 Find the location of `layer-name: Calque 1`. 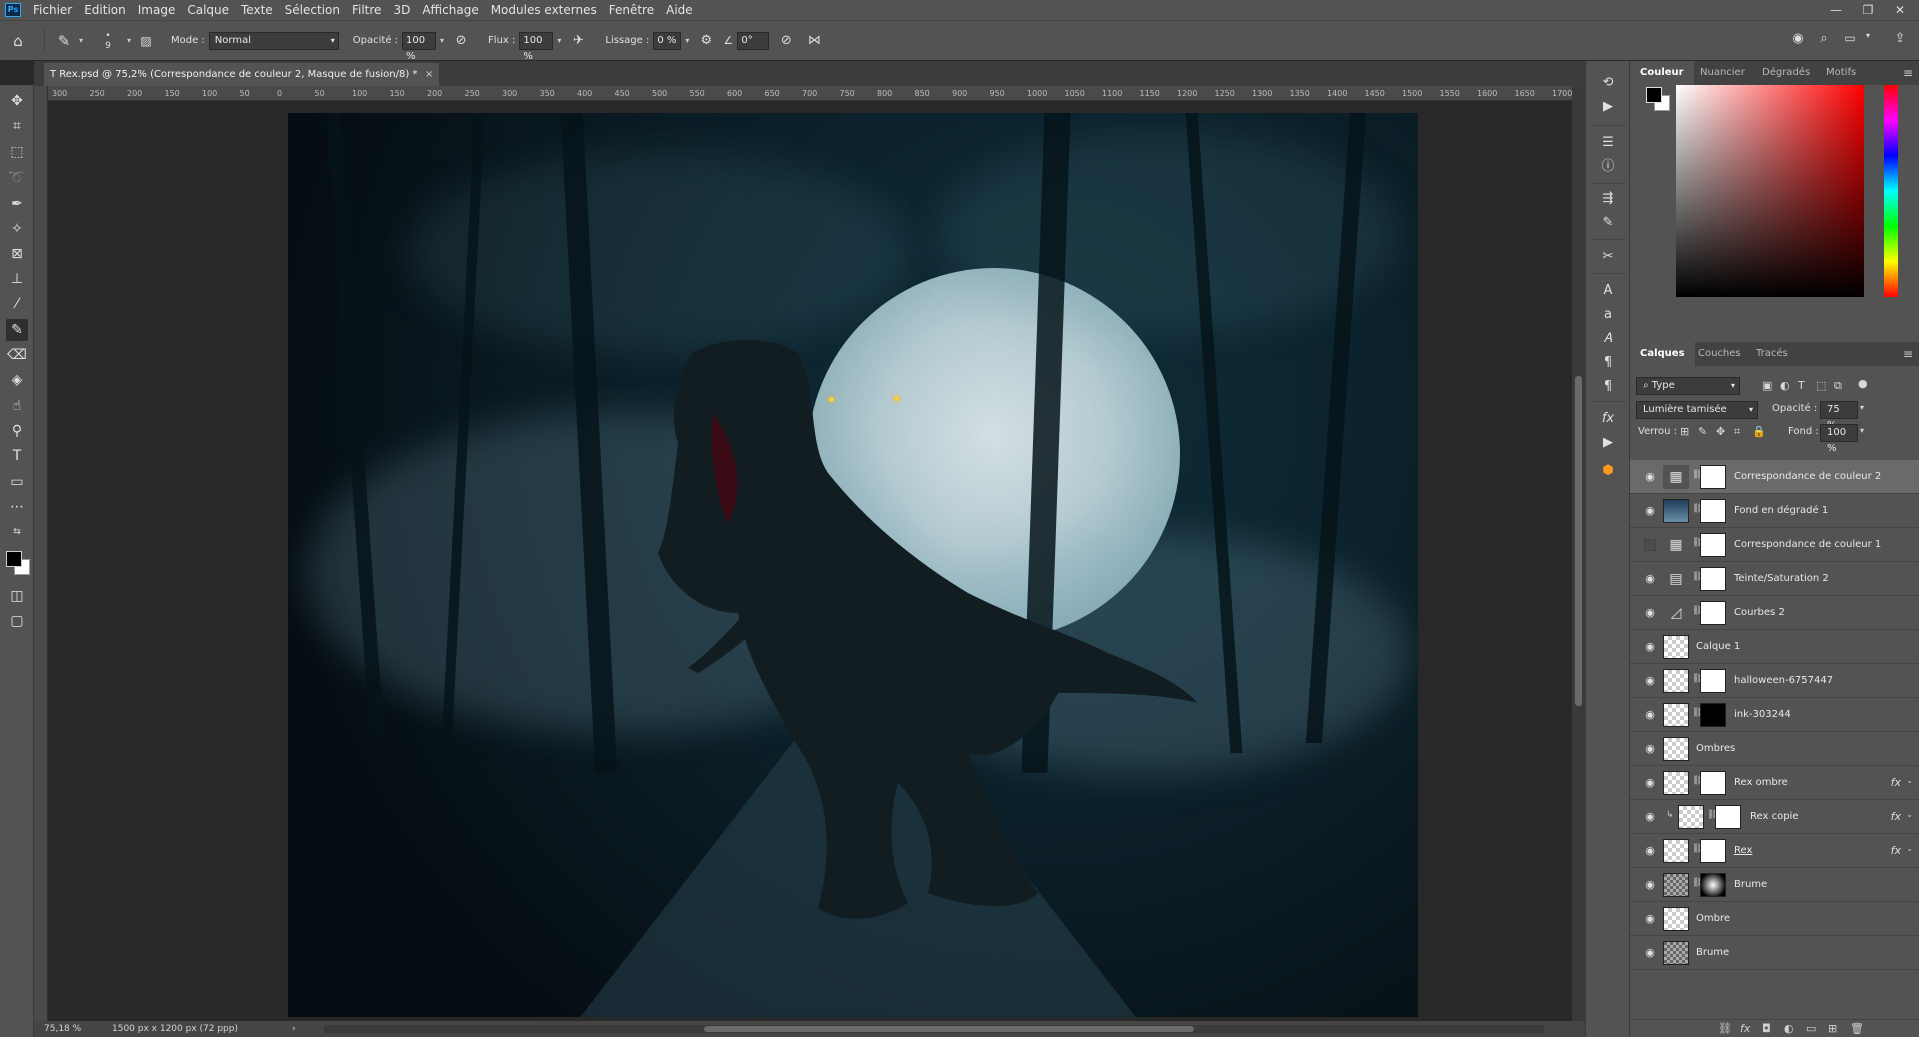

layer-name: Calque 1 is located at coordinates (1718, 647).